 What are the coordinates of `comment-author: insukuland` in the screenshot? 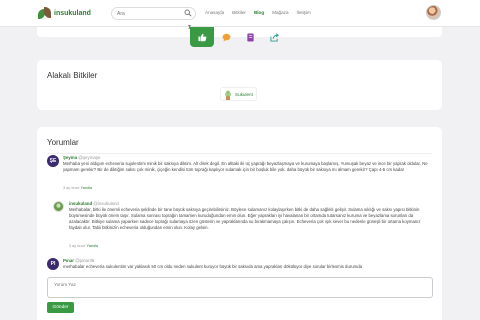 It's located at (80, 203).